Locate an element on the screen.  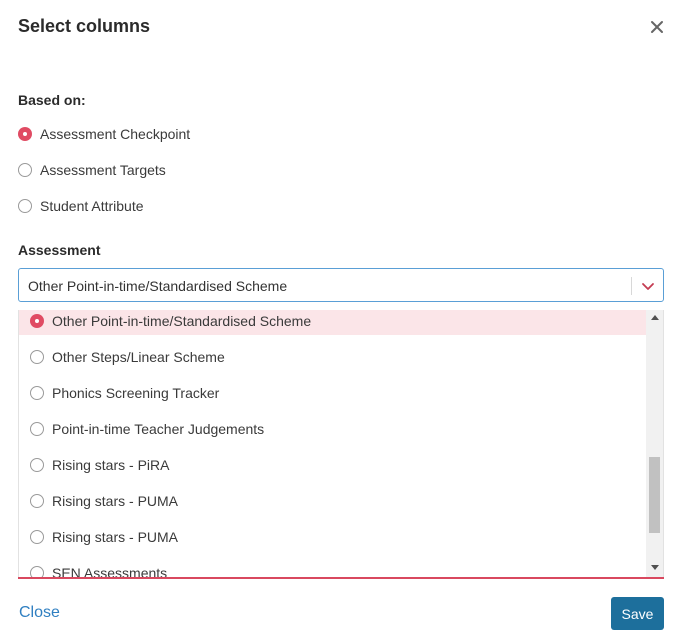
scroll-down-arrow-icon is located at coordinates (655, 567).